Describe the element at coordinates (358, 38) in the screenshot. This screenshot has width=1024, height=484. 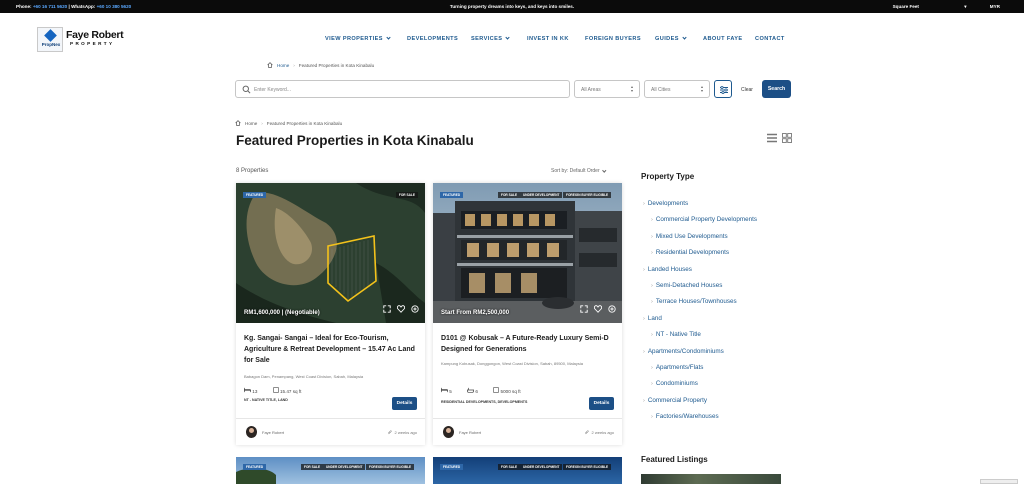
I see `nav-item-view-properties: VIEW PROPERTIES` at that location.